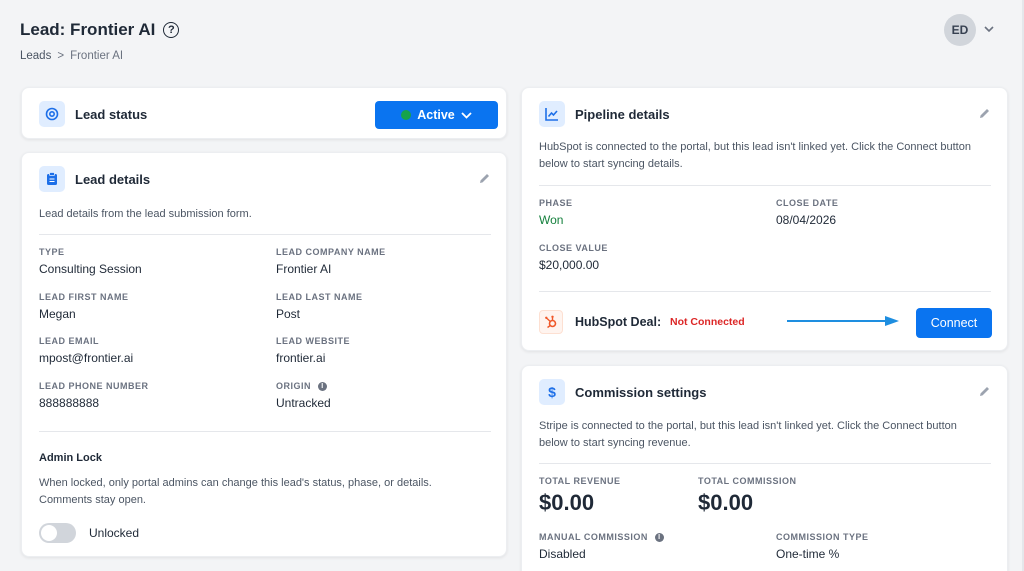 The width and height of the screenshot is (1024, 571). Describe the element at coordinates (960, 30) in the screenshot. I see `avatar: ED` at that location.